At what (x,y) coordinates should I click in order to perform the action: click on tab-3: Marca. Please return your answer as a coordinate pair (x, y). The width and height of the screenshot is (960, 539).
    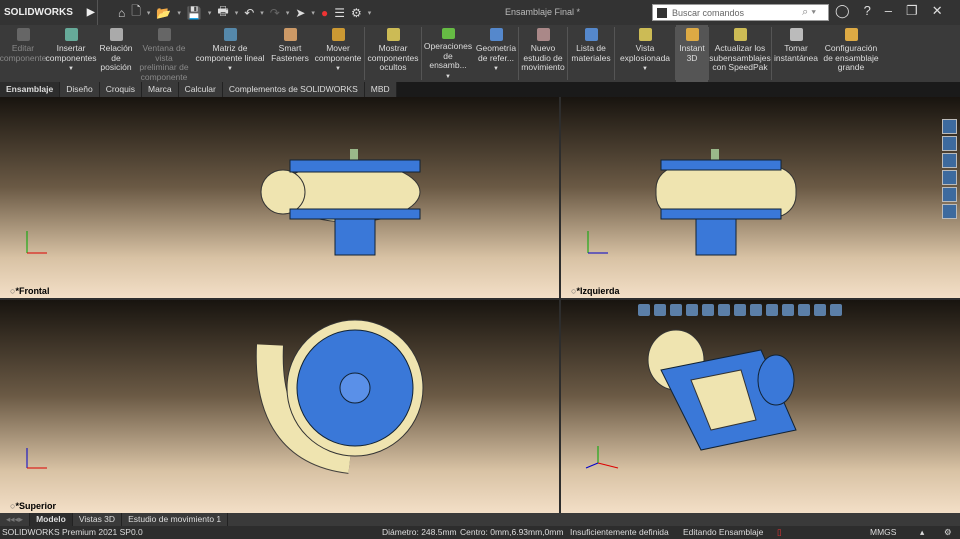
    Looking at the image, I should click on (160, 89).